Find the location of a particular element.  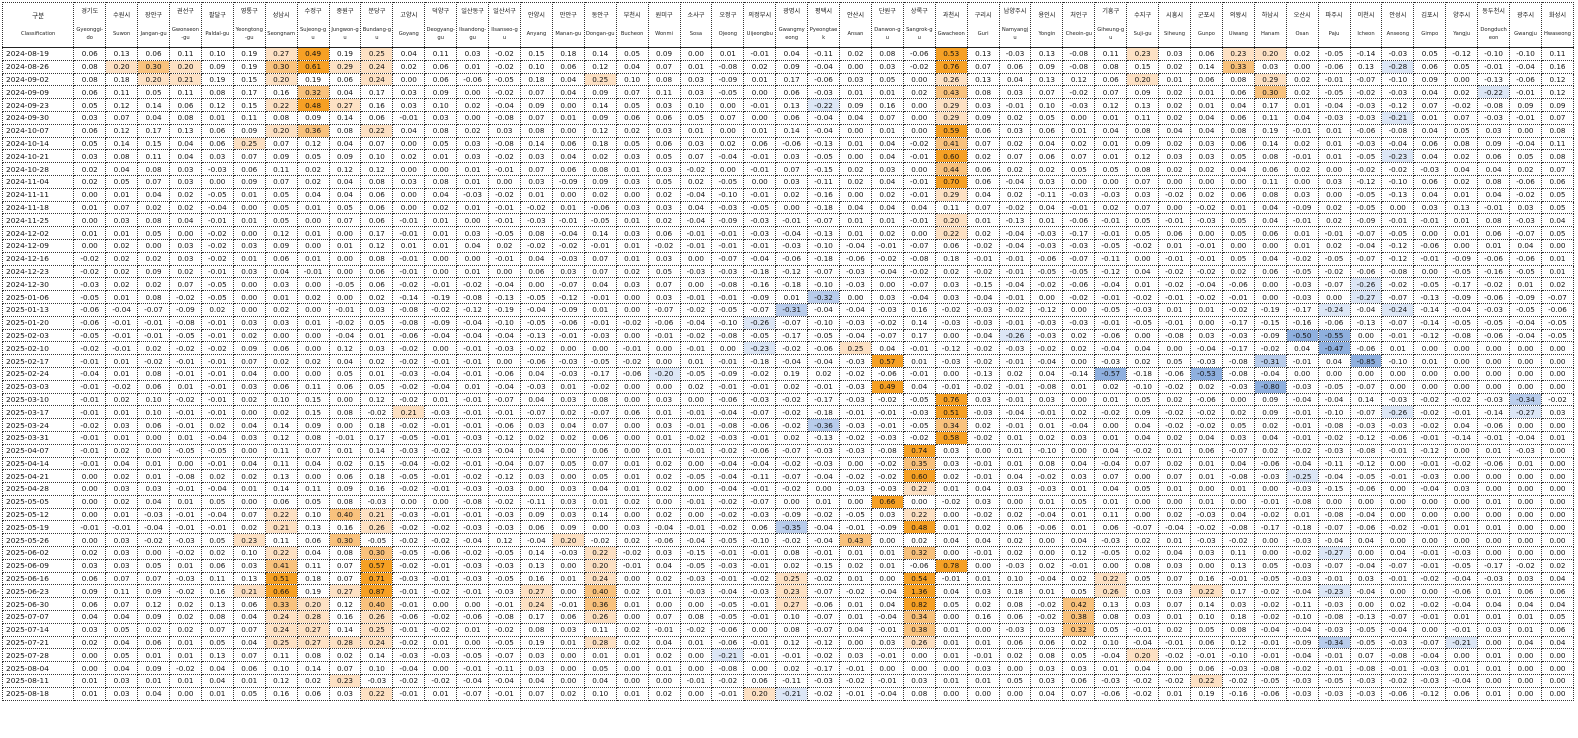

table-cell: -0.06 is located at coordinates (728, 399).